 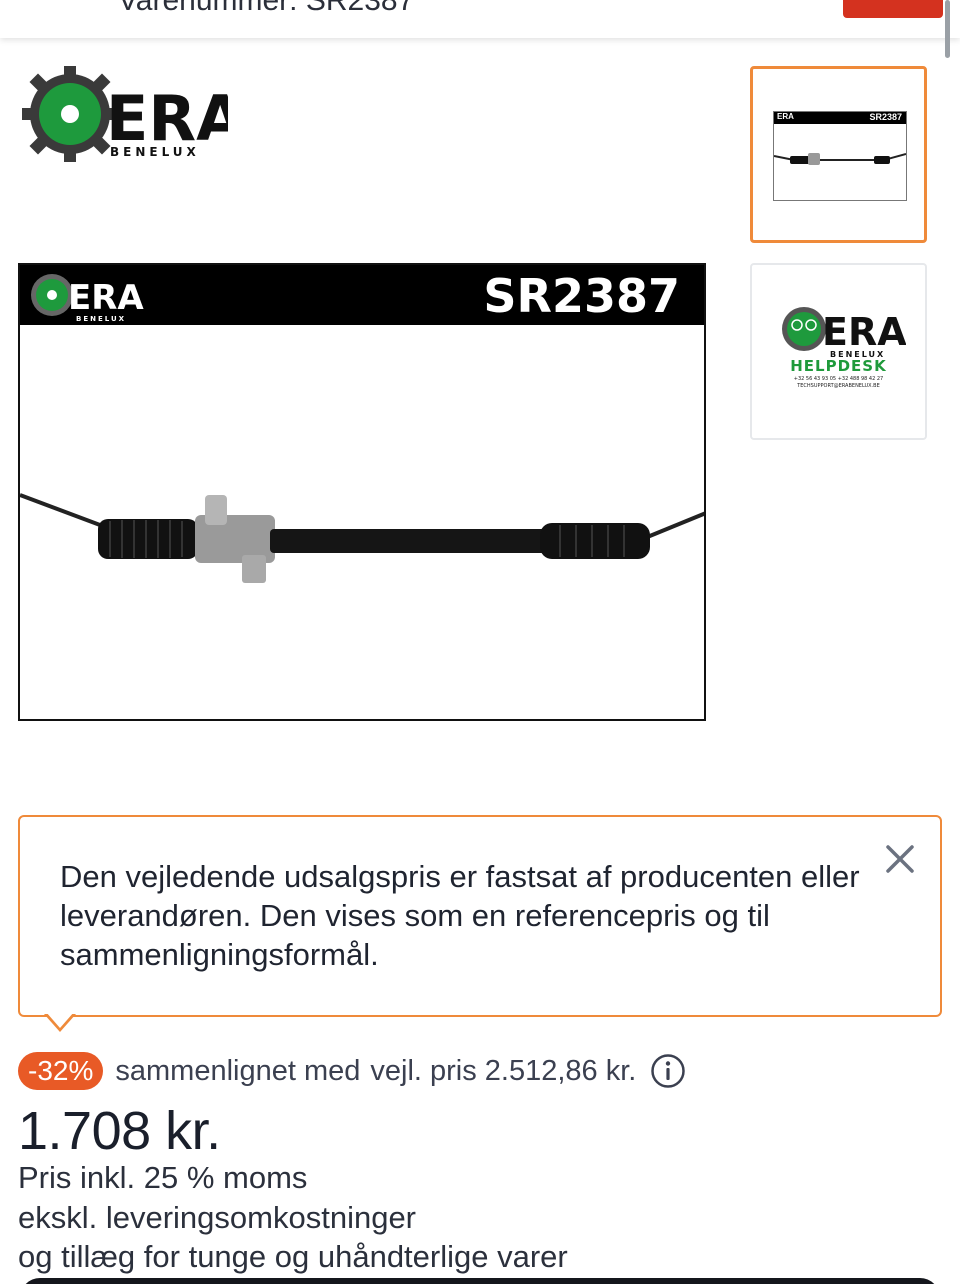 What do you see at coordinates (893, 9) in the screenshot?
I see `add-to-cart-button` at bounding box center [893, 9].